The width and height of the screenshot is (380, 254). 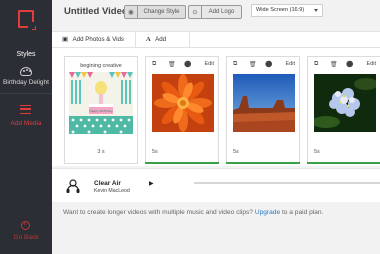 What do you see at coordinates (148, 39) in the screenshot?
I see `text-icon: A` at bounding box center [148, 39].